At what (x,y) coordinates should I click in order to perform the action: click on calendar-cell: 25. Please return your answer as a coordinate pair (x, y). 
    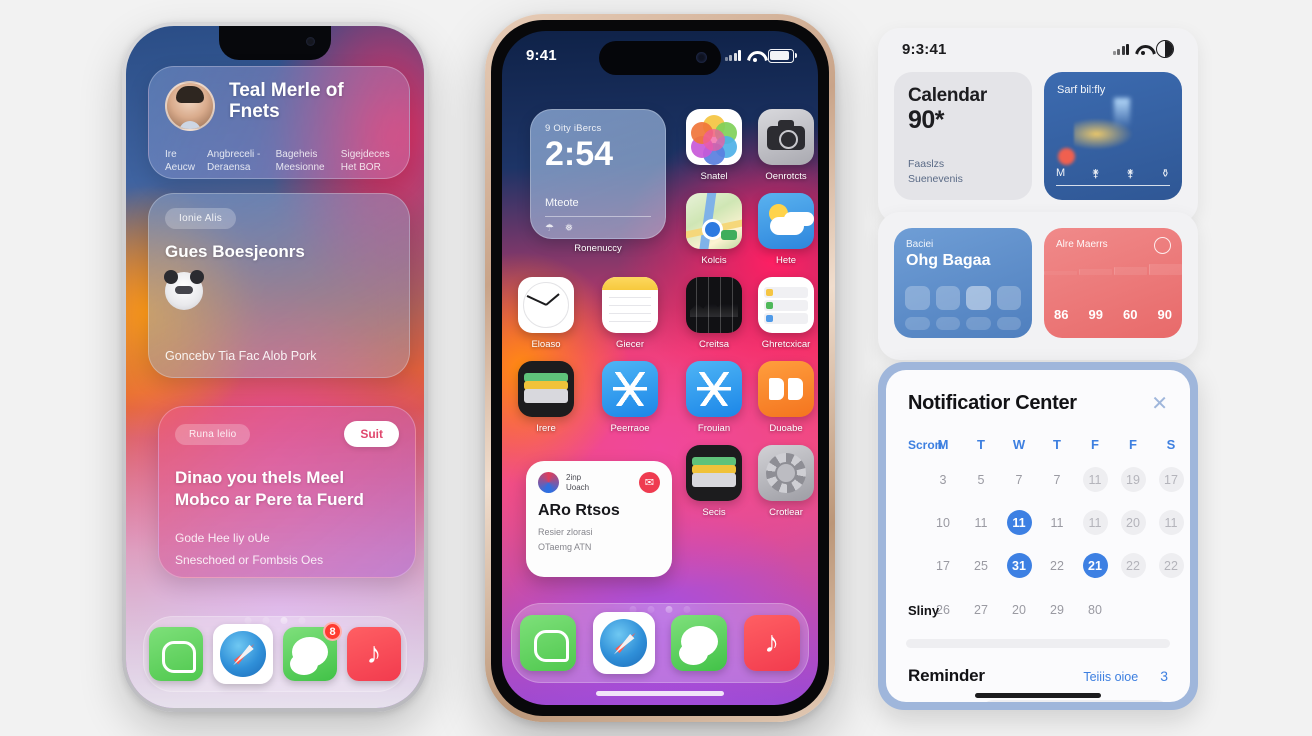
    Looking at the image, I should click on (981, 565).